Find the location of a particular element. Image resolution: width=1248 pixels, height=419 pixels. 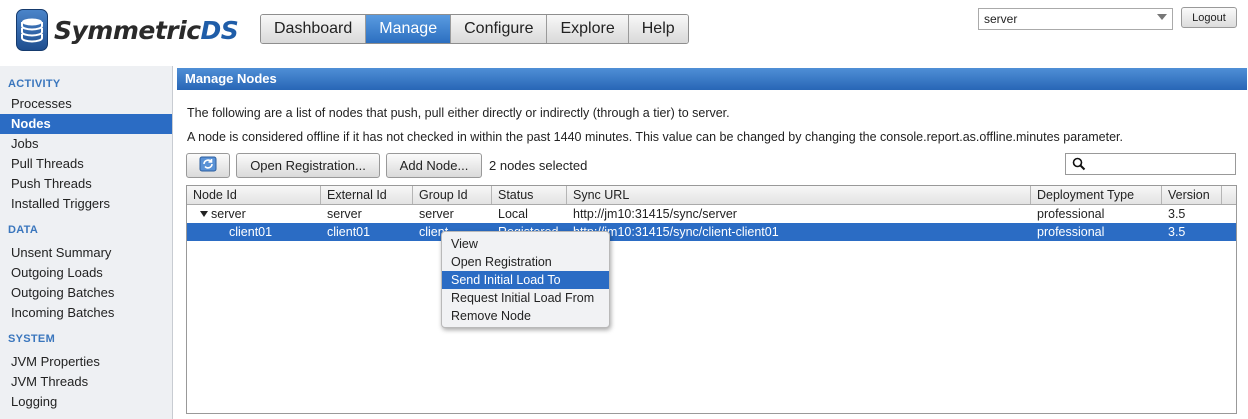

column-header-group-id: Group Id is located at coordinates (452, 195).